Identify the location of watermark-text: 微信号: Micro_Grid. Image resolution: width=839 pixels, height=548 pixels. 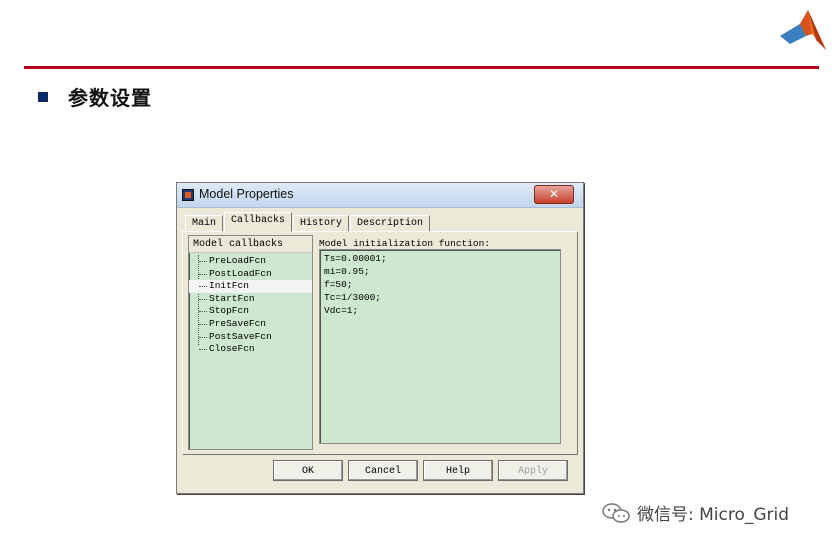
(713, 515).